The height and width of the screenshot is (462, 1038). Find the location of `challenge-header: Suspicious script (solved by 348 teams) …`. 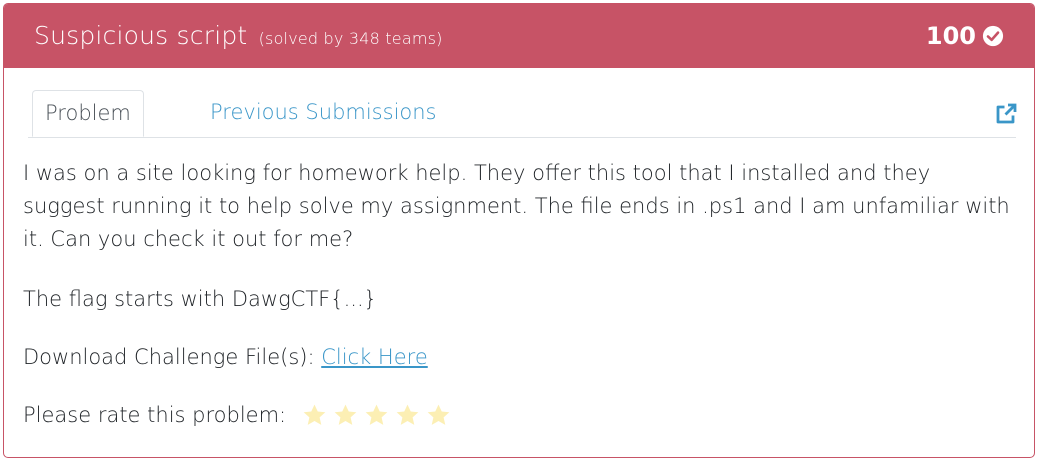

challenge-header: Suspicious script (solved by 348 teams) … is located at coordinates (519, 36).